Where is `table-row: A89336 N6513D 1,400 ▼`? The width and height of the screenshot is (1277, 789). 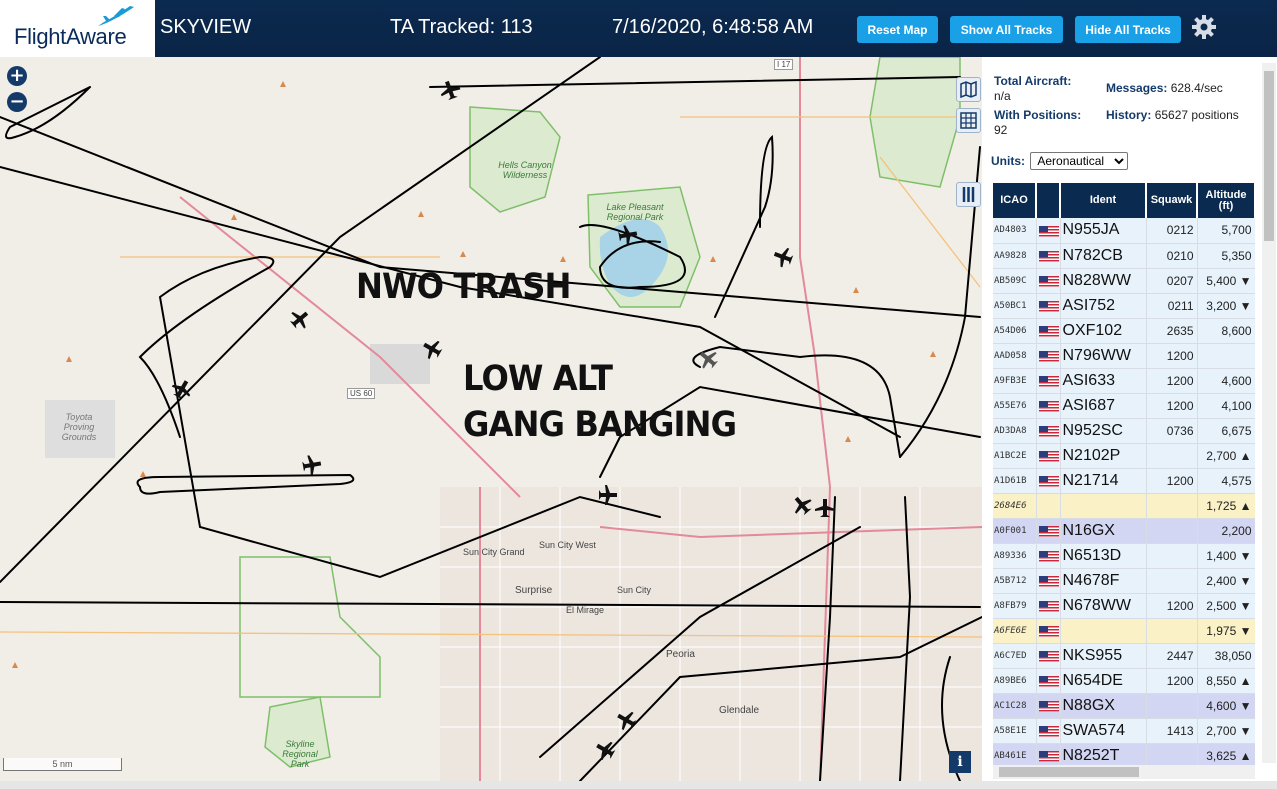 table-row: A89336 N6513D 1,400 ▼ is located at coordinates (1124, 556).